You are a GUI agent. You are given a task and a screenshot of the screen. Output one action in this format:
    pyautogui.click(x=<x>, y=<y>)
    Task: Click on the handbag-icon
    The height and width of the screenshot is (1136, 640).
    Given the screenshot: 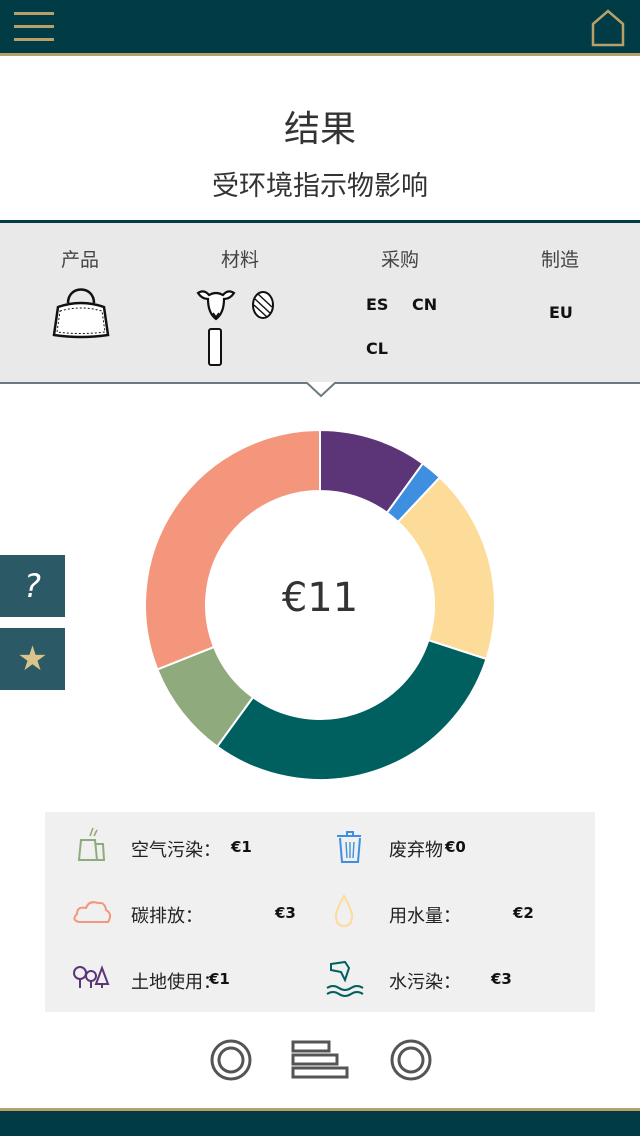 What is the action you would take?
    pyautogui.click(x=81, y=312)
    